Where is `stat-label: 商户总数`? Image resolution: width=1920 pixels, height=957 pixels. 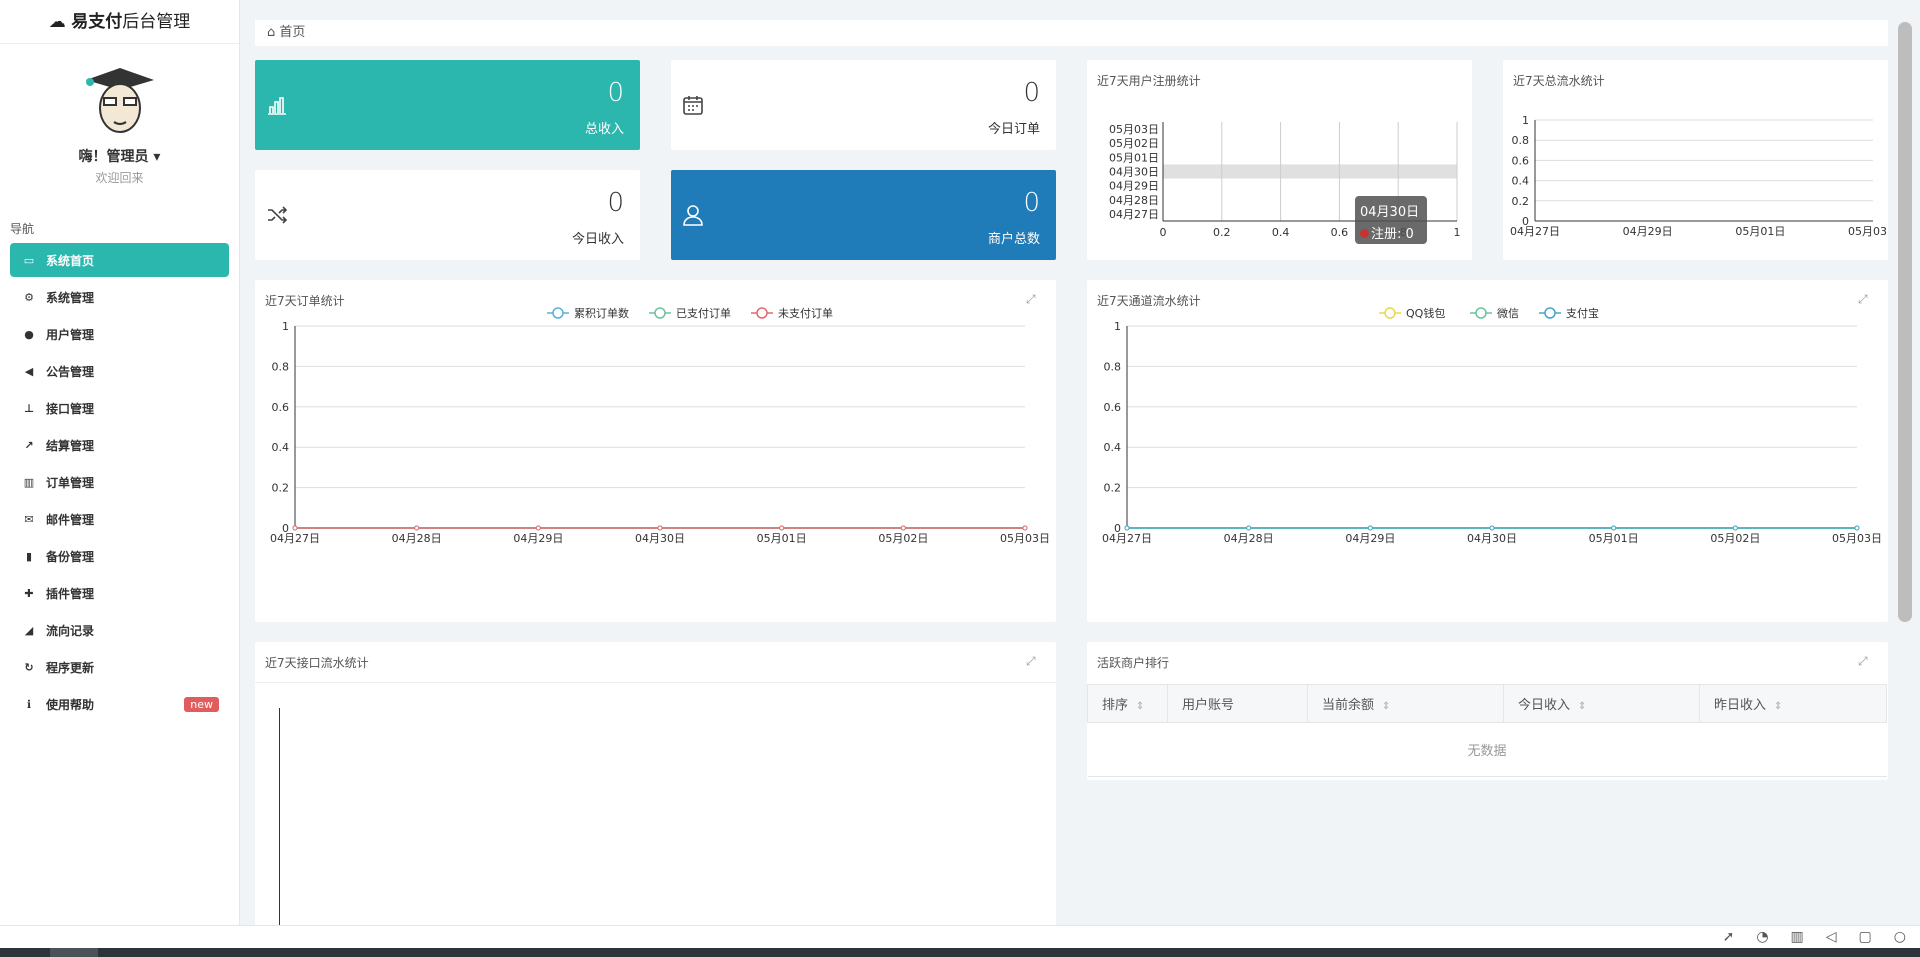
stat-label: 商户总数 is located at coordinates (1013, 239).